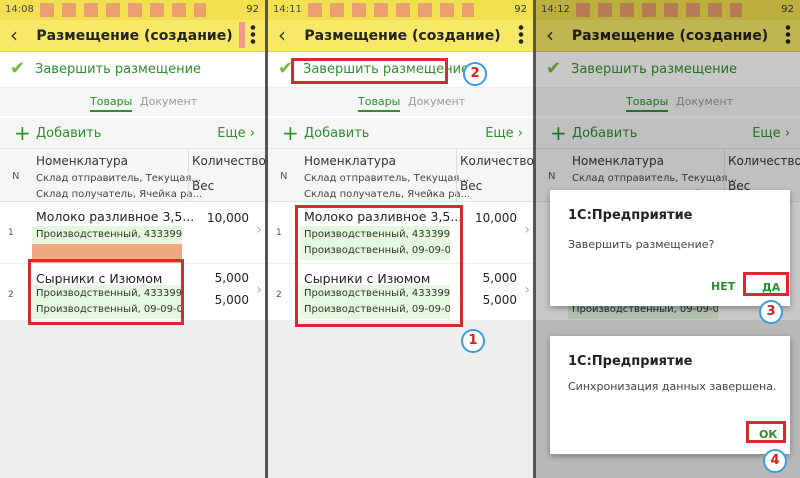 The width and height of the screenshot is (800, 478). What do you see at coordinates (771, 312) in the screenshot?
I see `step-badge: 3` at bounding box center [771, 312].